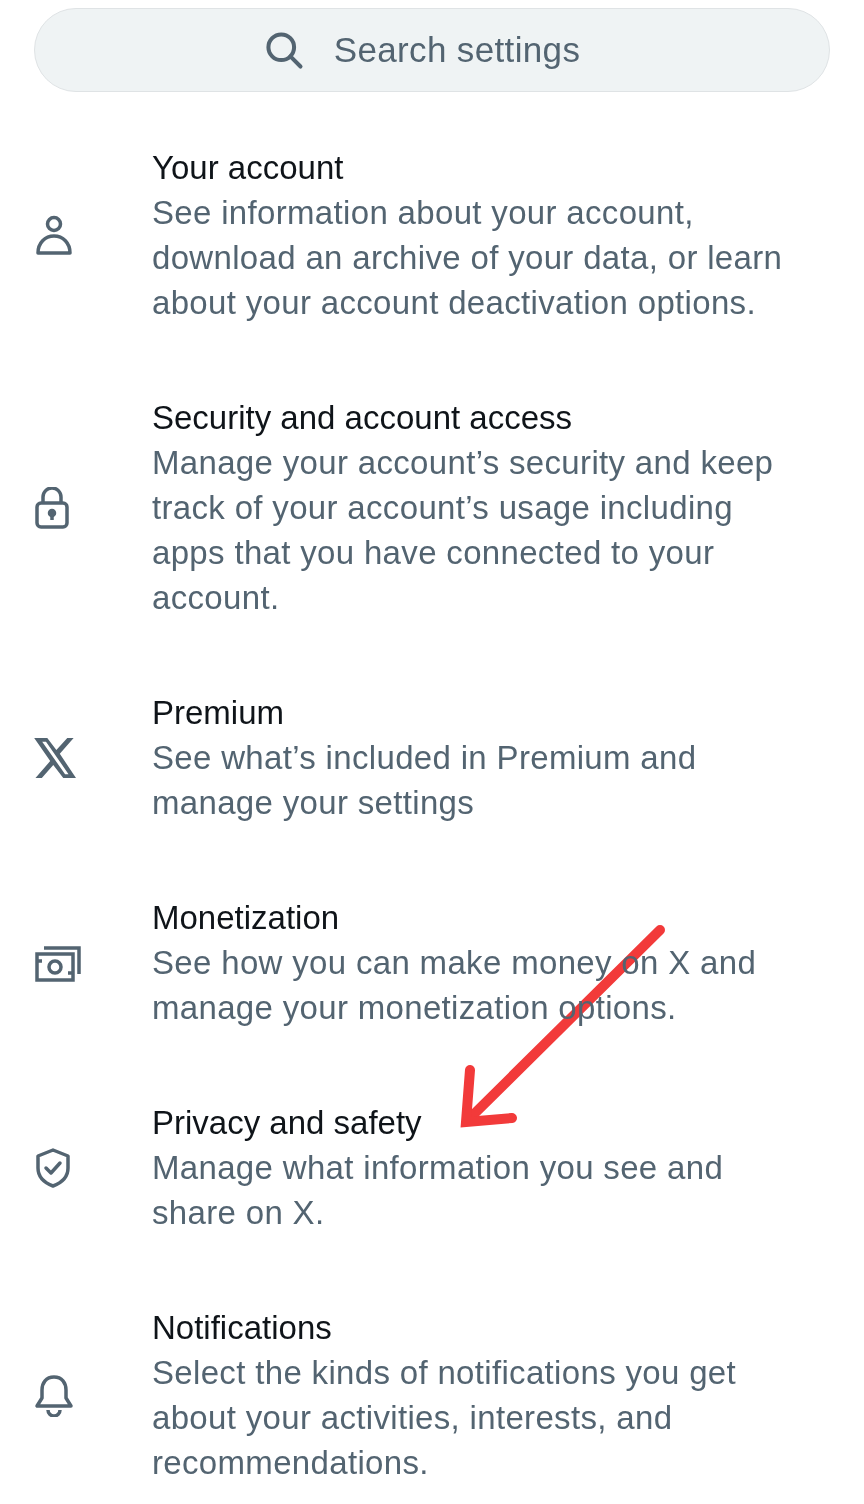 The width and height of the screenshot is (864, 1504). I want to click on lock-icon, so click(52, 507).